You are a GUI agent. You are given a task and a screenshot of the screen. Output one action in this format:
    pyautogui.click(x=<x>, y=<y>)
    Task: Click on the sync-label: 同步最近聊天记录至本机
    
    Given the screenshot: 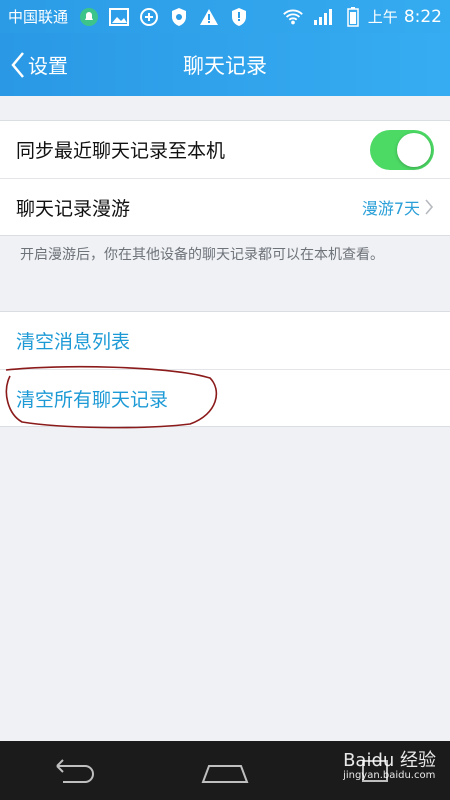 What is the action you would take?
    pyautogui.click(x=121, y=151)
    